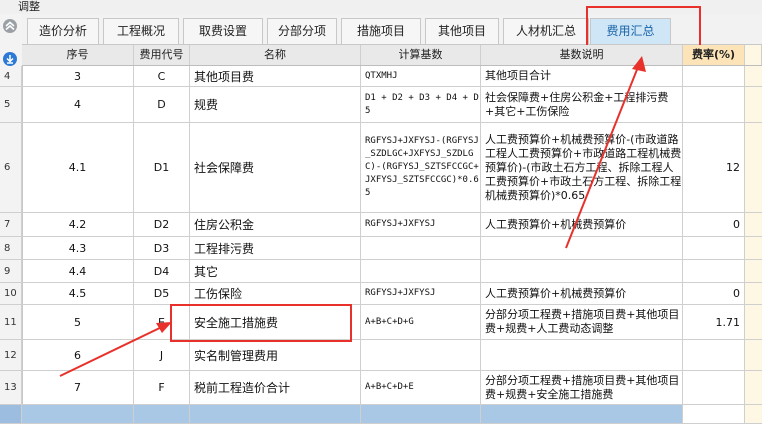  What do you see at coordinates (381, 31) in the screenshot?
I see `tab-measures: 措施项目` at bounding box center [381, 31].